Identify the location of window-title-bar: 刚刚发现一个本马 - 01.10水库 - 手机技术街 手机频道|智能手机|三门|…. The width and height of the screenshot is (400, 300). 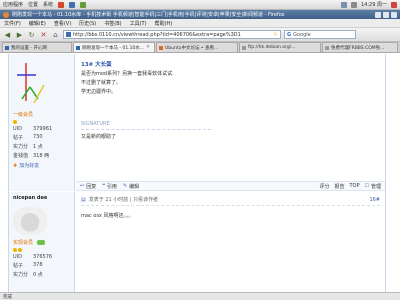
(200, 14).